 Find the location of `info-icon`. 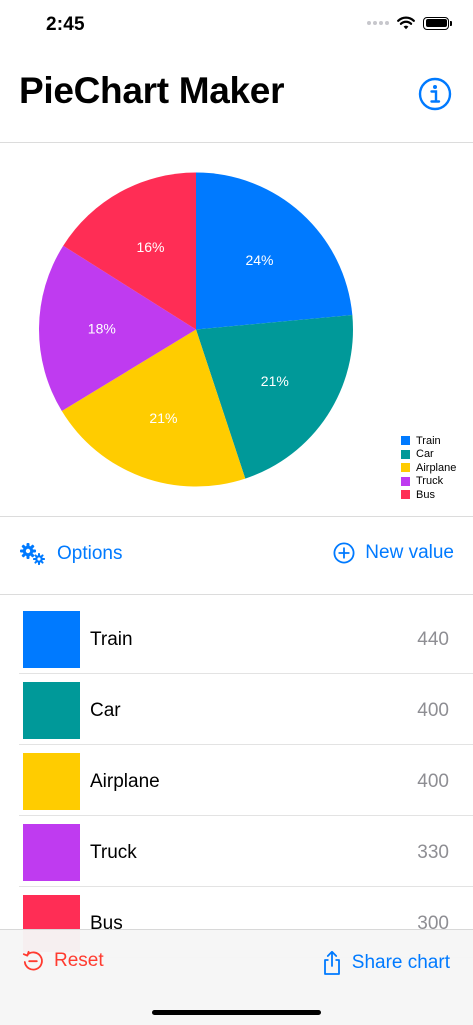

info-icon is located at coordinates (435, 94).